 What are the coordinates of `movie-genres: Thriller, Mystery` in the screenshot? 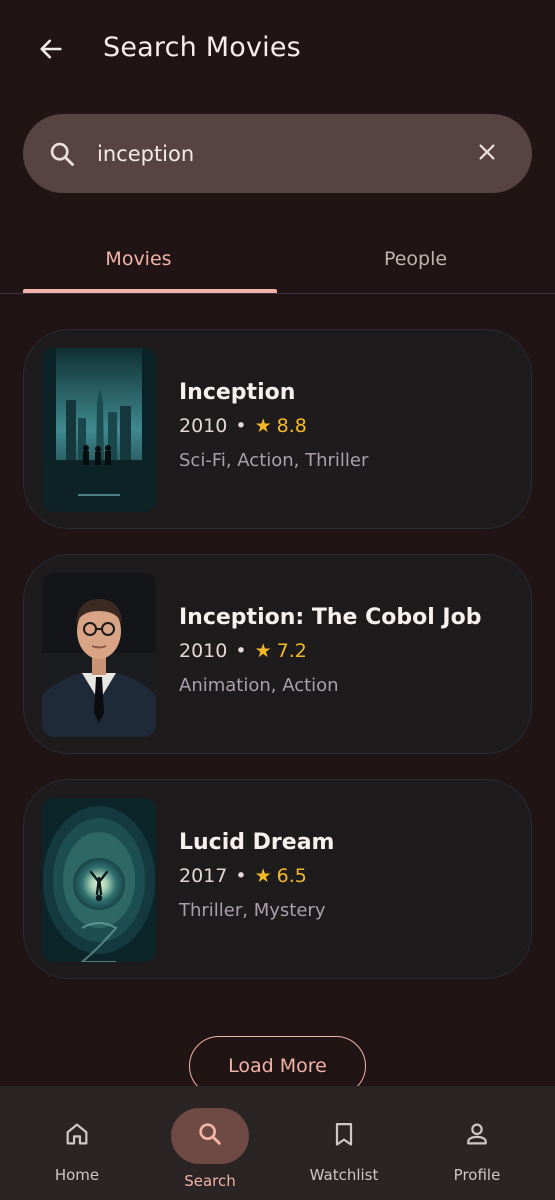 It's located at (252, 910).